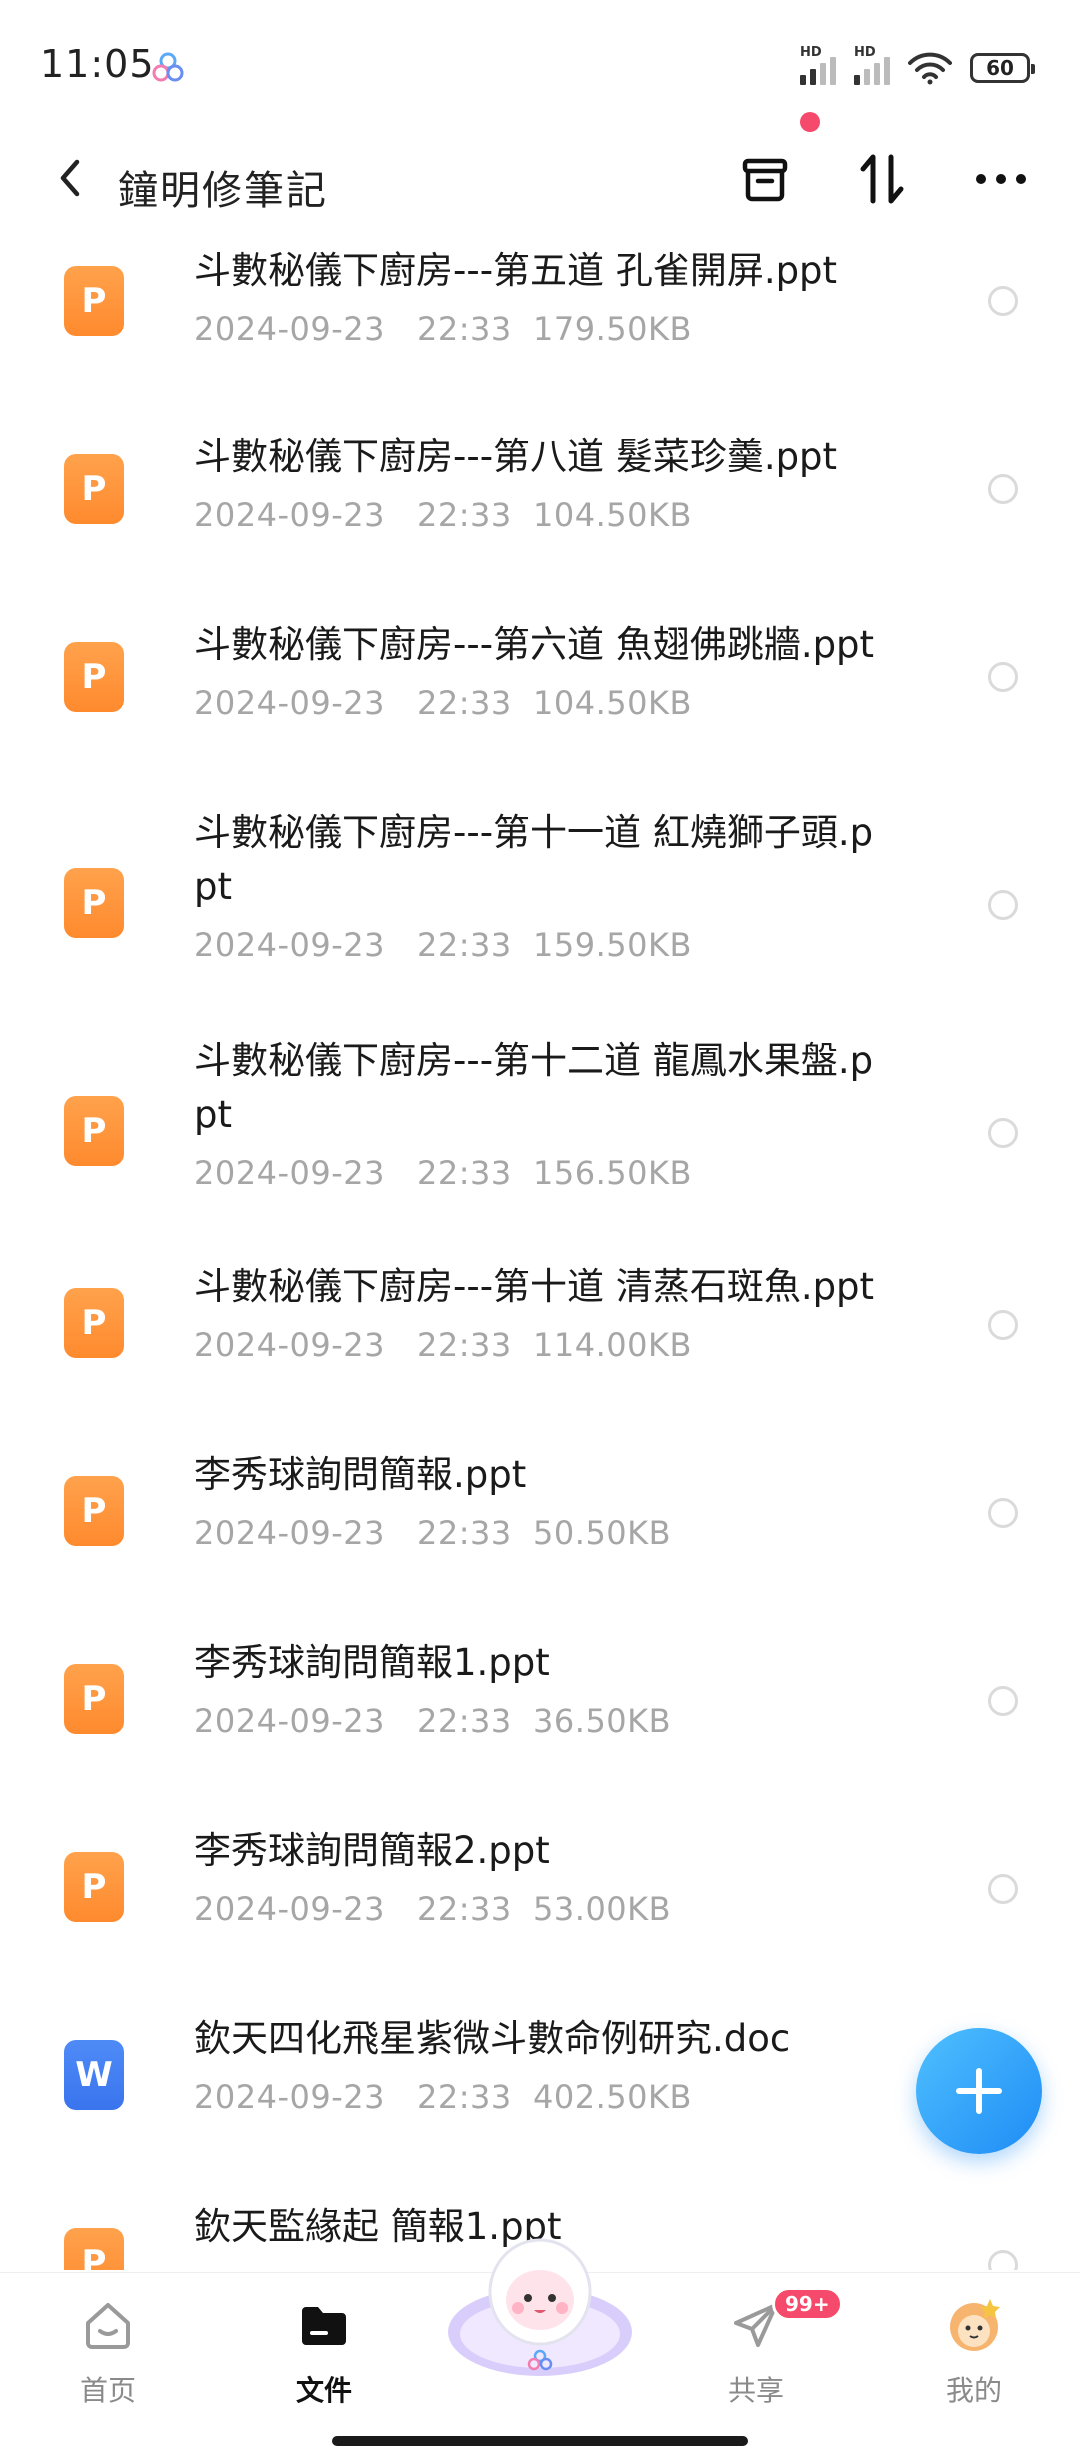  What do you see at coordinates (323, 2390) in the screenshot?
I see `nav-files-label: 文件` at bounding box center [323, 2390].